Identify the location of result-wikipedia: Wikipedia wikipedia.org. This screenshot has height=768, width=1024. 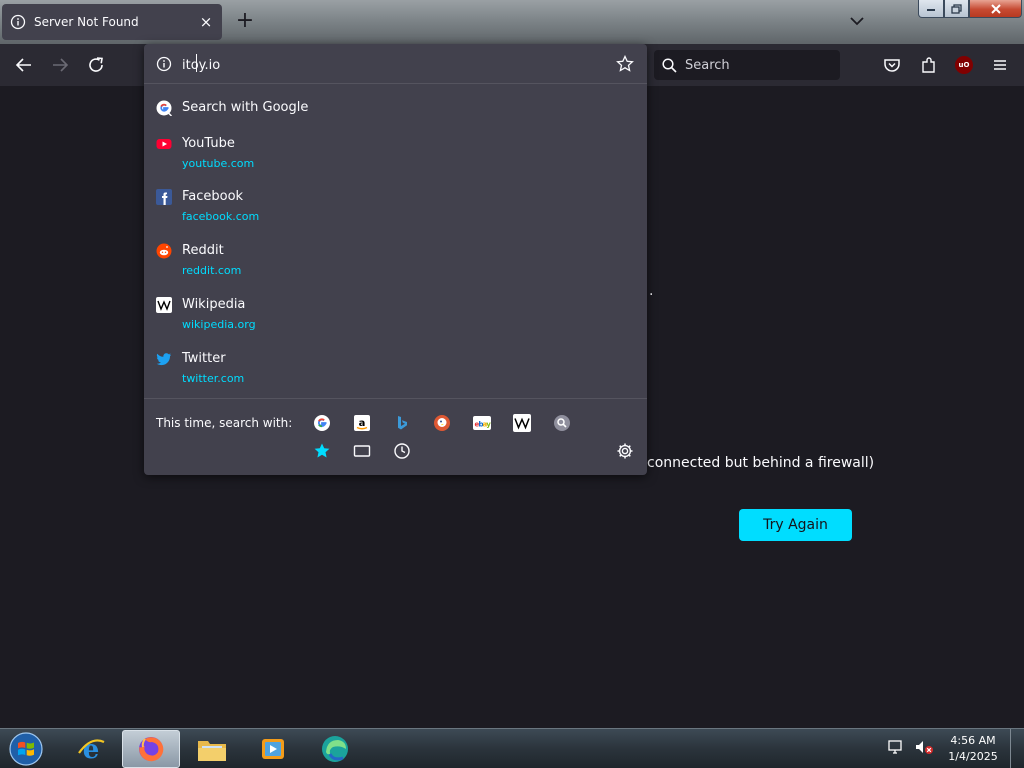
(395, 315).